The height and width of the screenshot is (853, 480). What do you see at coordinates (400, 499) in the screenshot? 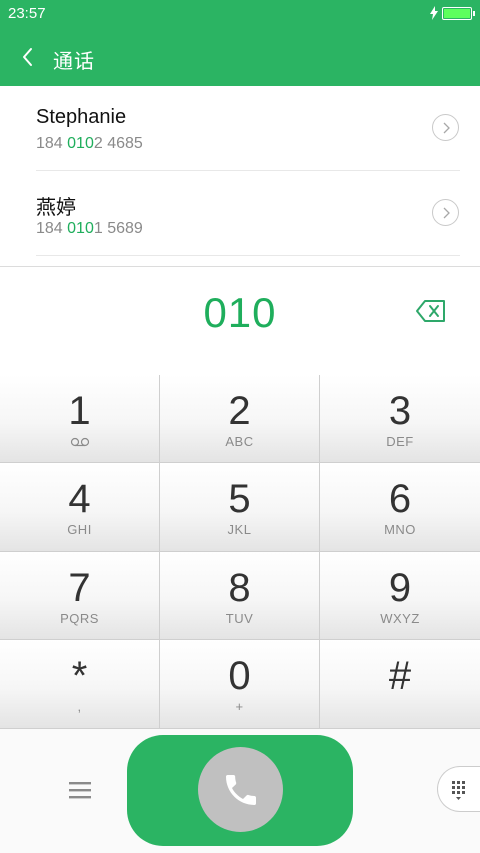
I see `key-digit: 6` at bounding box center [400, 499].